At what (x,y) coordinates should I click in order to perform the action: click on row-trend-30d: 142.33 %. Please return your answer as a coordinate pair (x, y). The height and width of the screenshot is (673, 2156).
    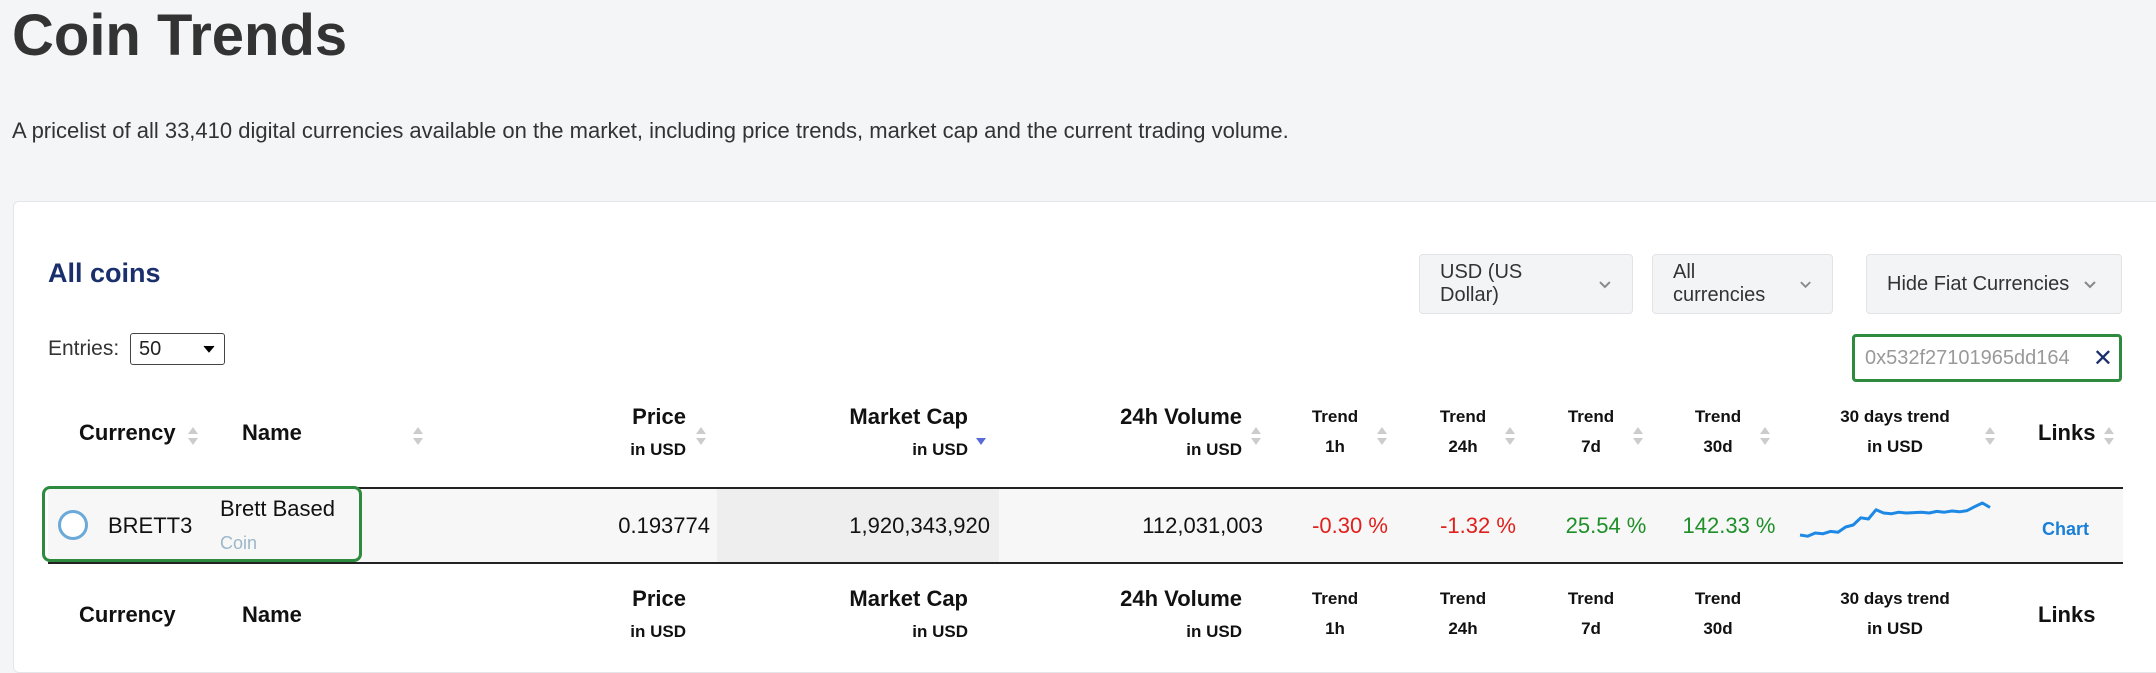
    Looking at the image, I should click on (1729, 525).